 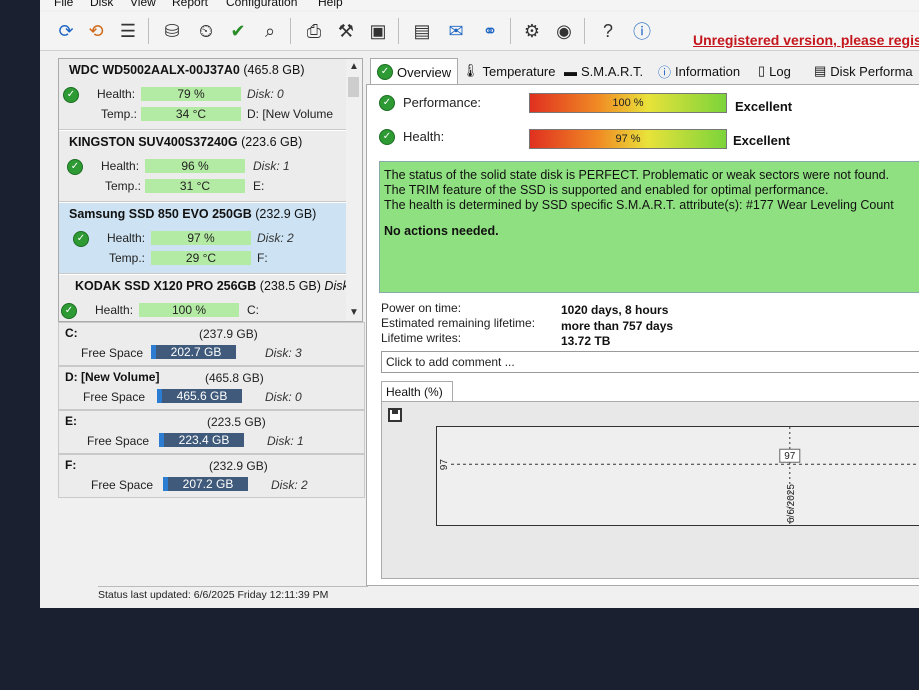 What do you see at coordinates (532, 31) in the screenshot?
I see `settings-icon: ⚙` at bounding box center [532, 31].